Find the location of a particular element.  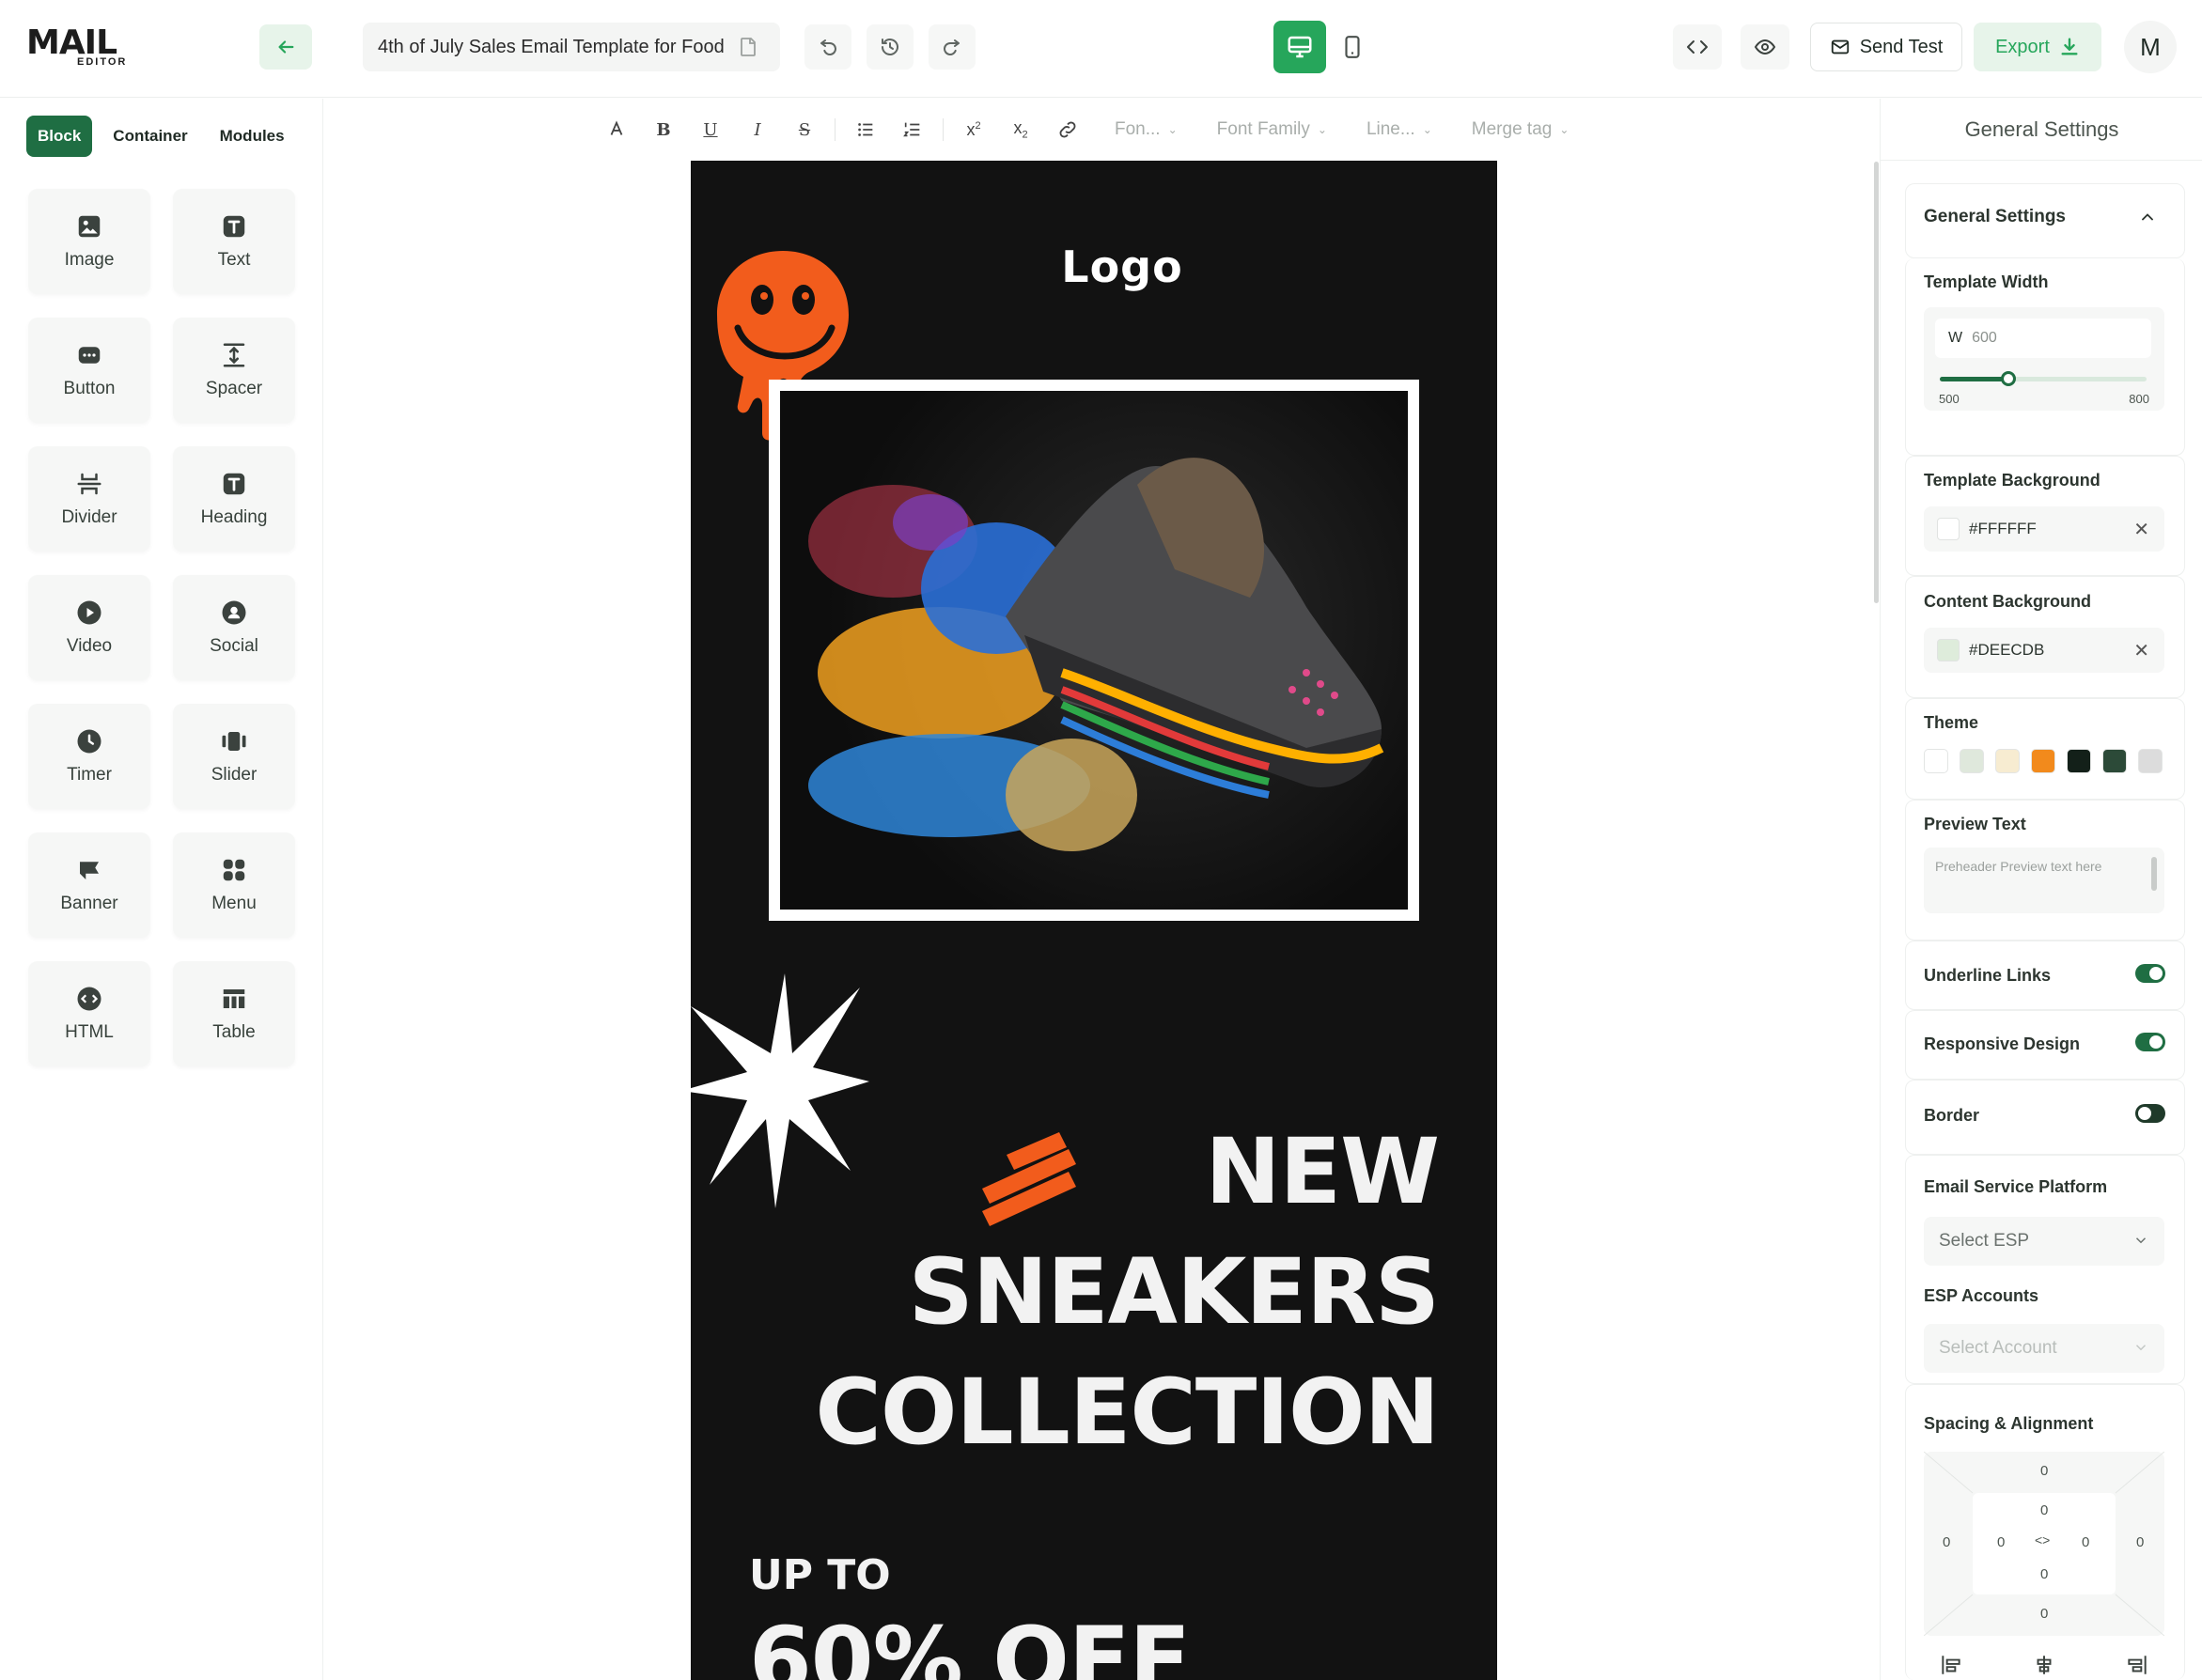

template-background-label: Template Background is located at coordinates (2012, 480).